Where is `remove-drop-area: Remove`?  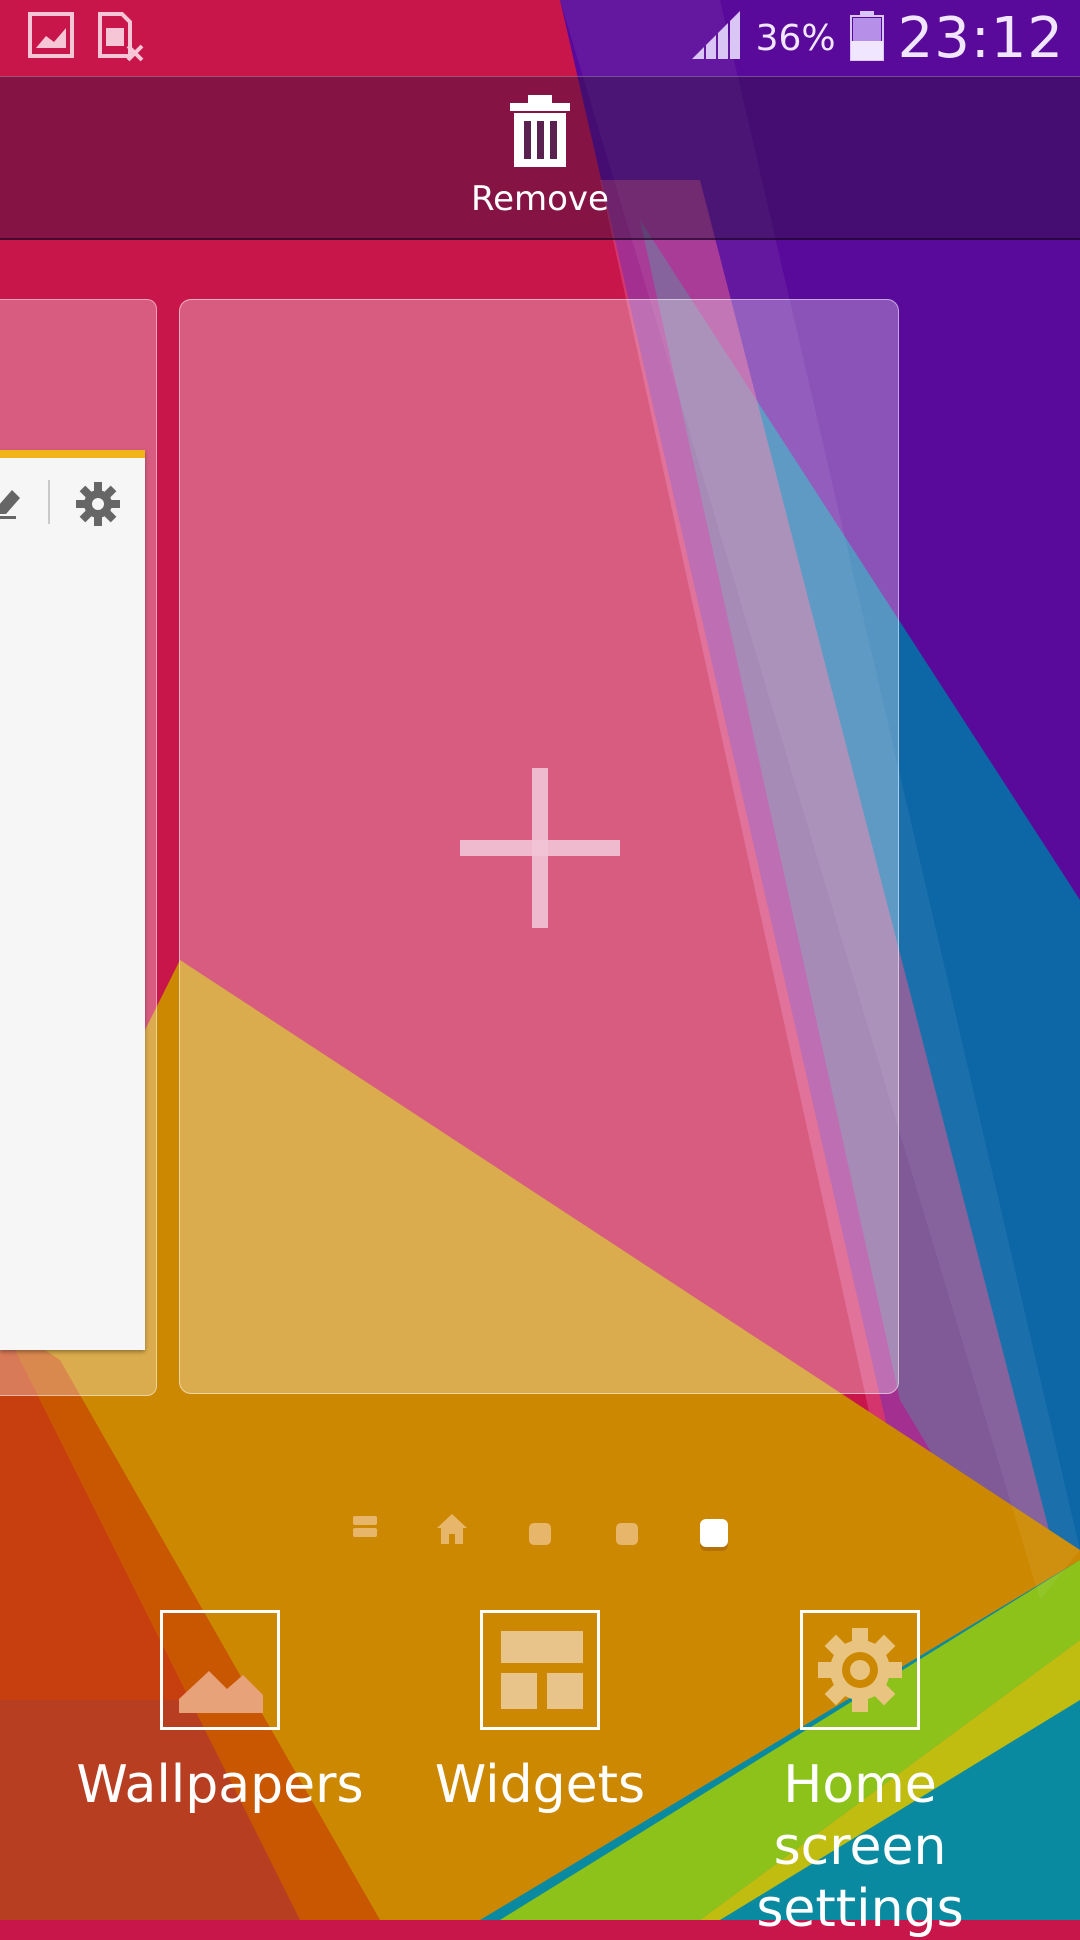
remove-drop-area: Remove is located at coordinates (540, 158).